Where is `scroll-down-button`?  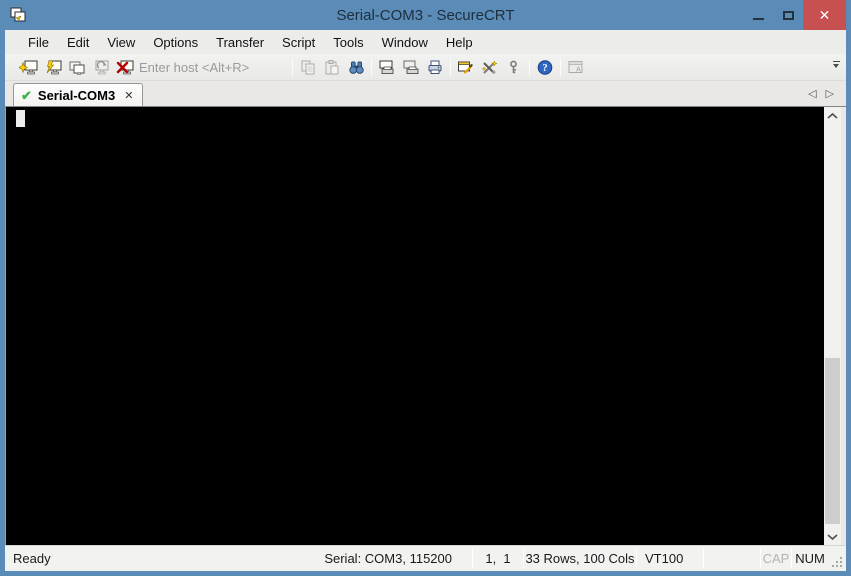
scroll-down-button is located at coordinates (832, 536).